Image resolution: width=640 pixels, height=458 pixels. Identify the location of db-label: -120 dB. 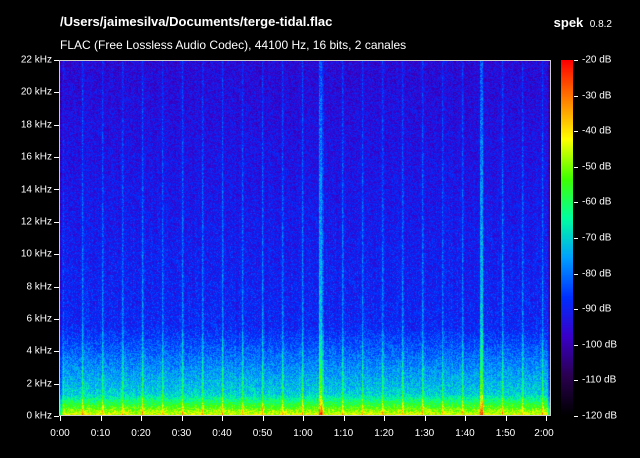
(600, 416).